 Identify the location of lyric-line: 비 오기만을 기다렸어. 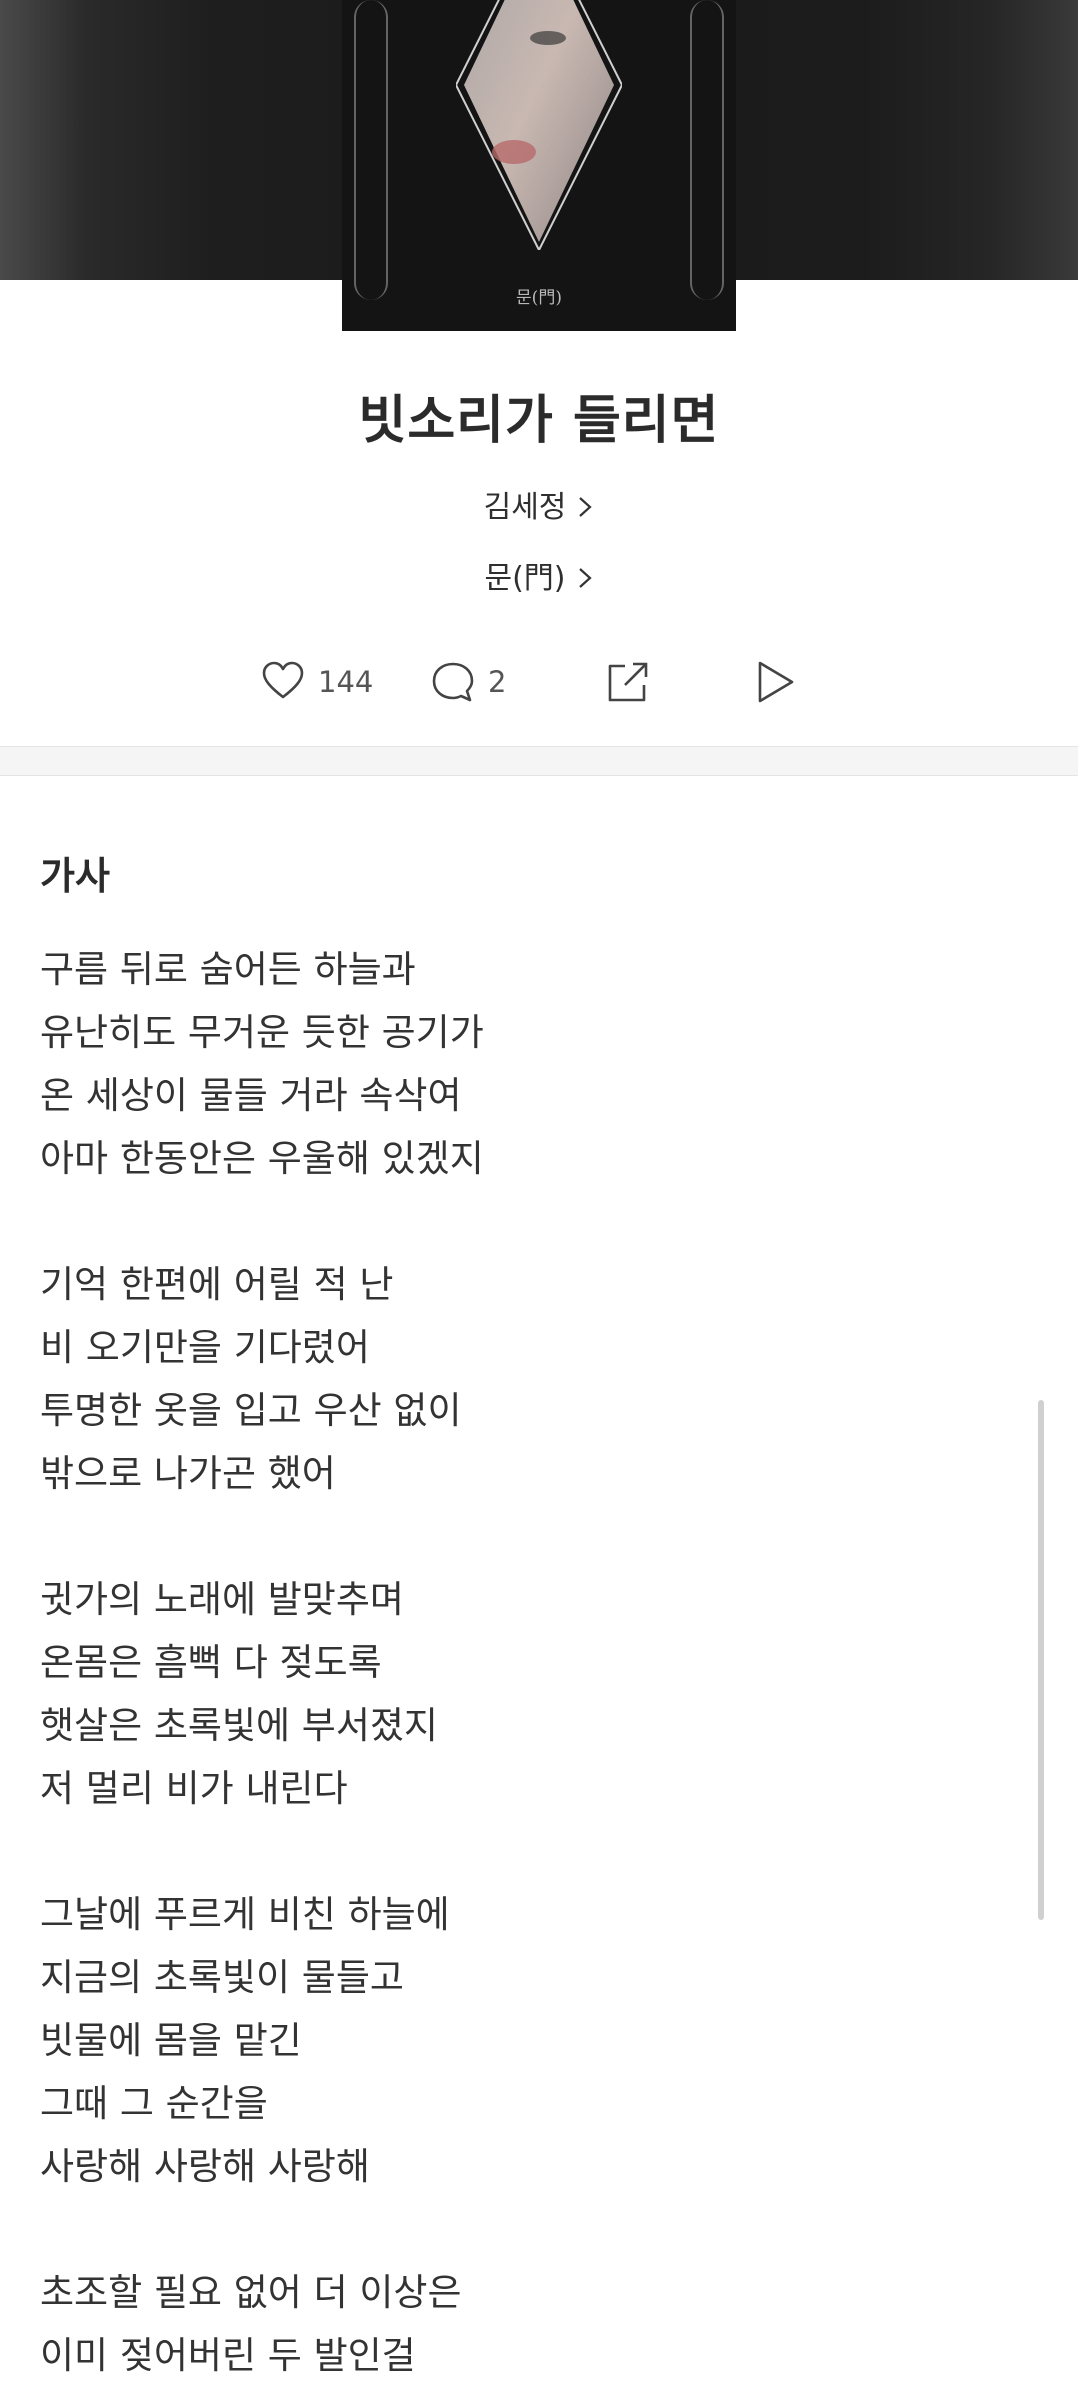
(205, 1347).